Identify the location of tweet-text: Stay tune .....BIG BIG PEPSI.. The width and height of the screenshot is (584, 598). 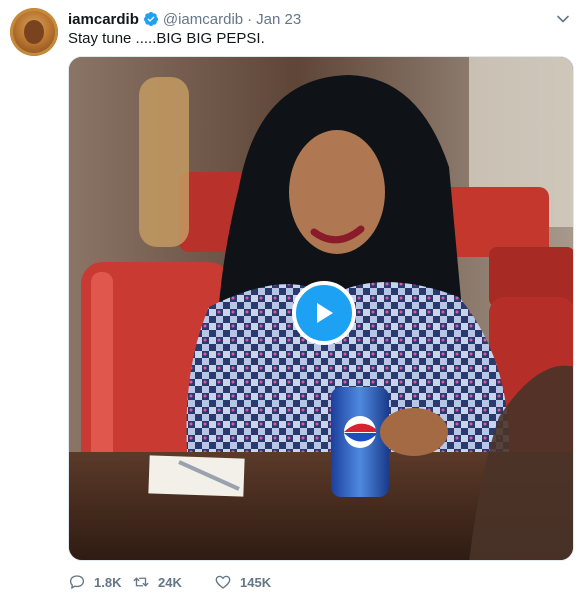
(166, 38).